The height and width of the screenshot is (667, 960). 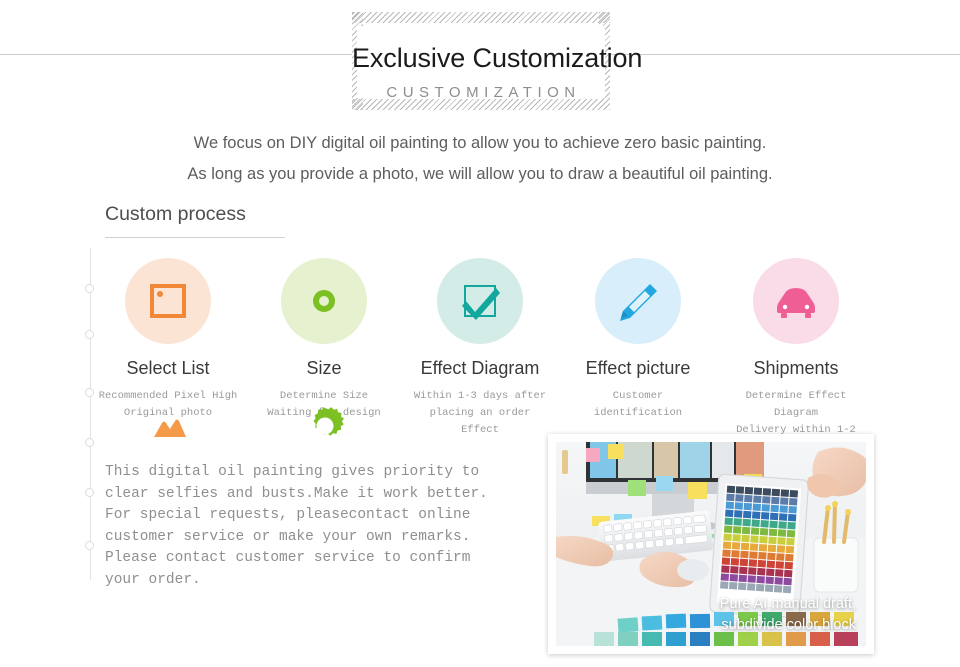 What do you see at coordinates (176, 54) in the screenshot?
I see `header-rule-left` at bounding box center [176, 54].